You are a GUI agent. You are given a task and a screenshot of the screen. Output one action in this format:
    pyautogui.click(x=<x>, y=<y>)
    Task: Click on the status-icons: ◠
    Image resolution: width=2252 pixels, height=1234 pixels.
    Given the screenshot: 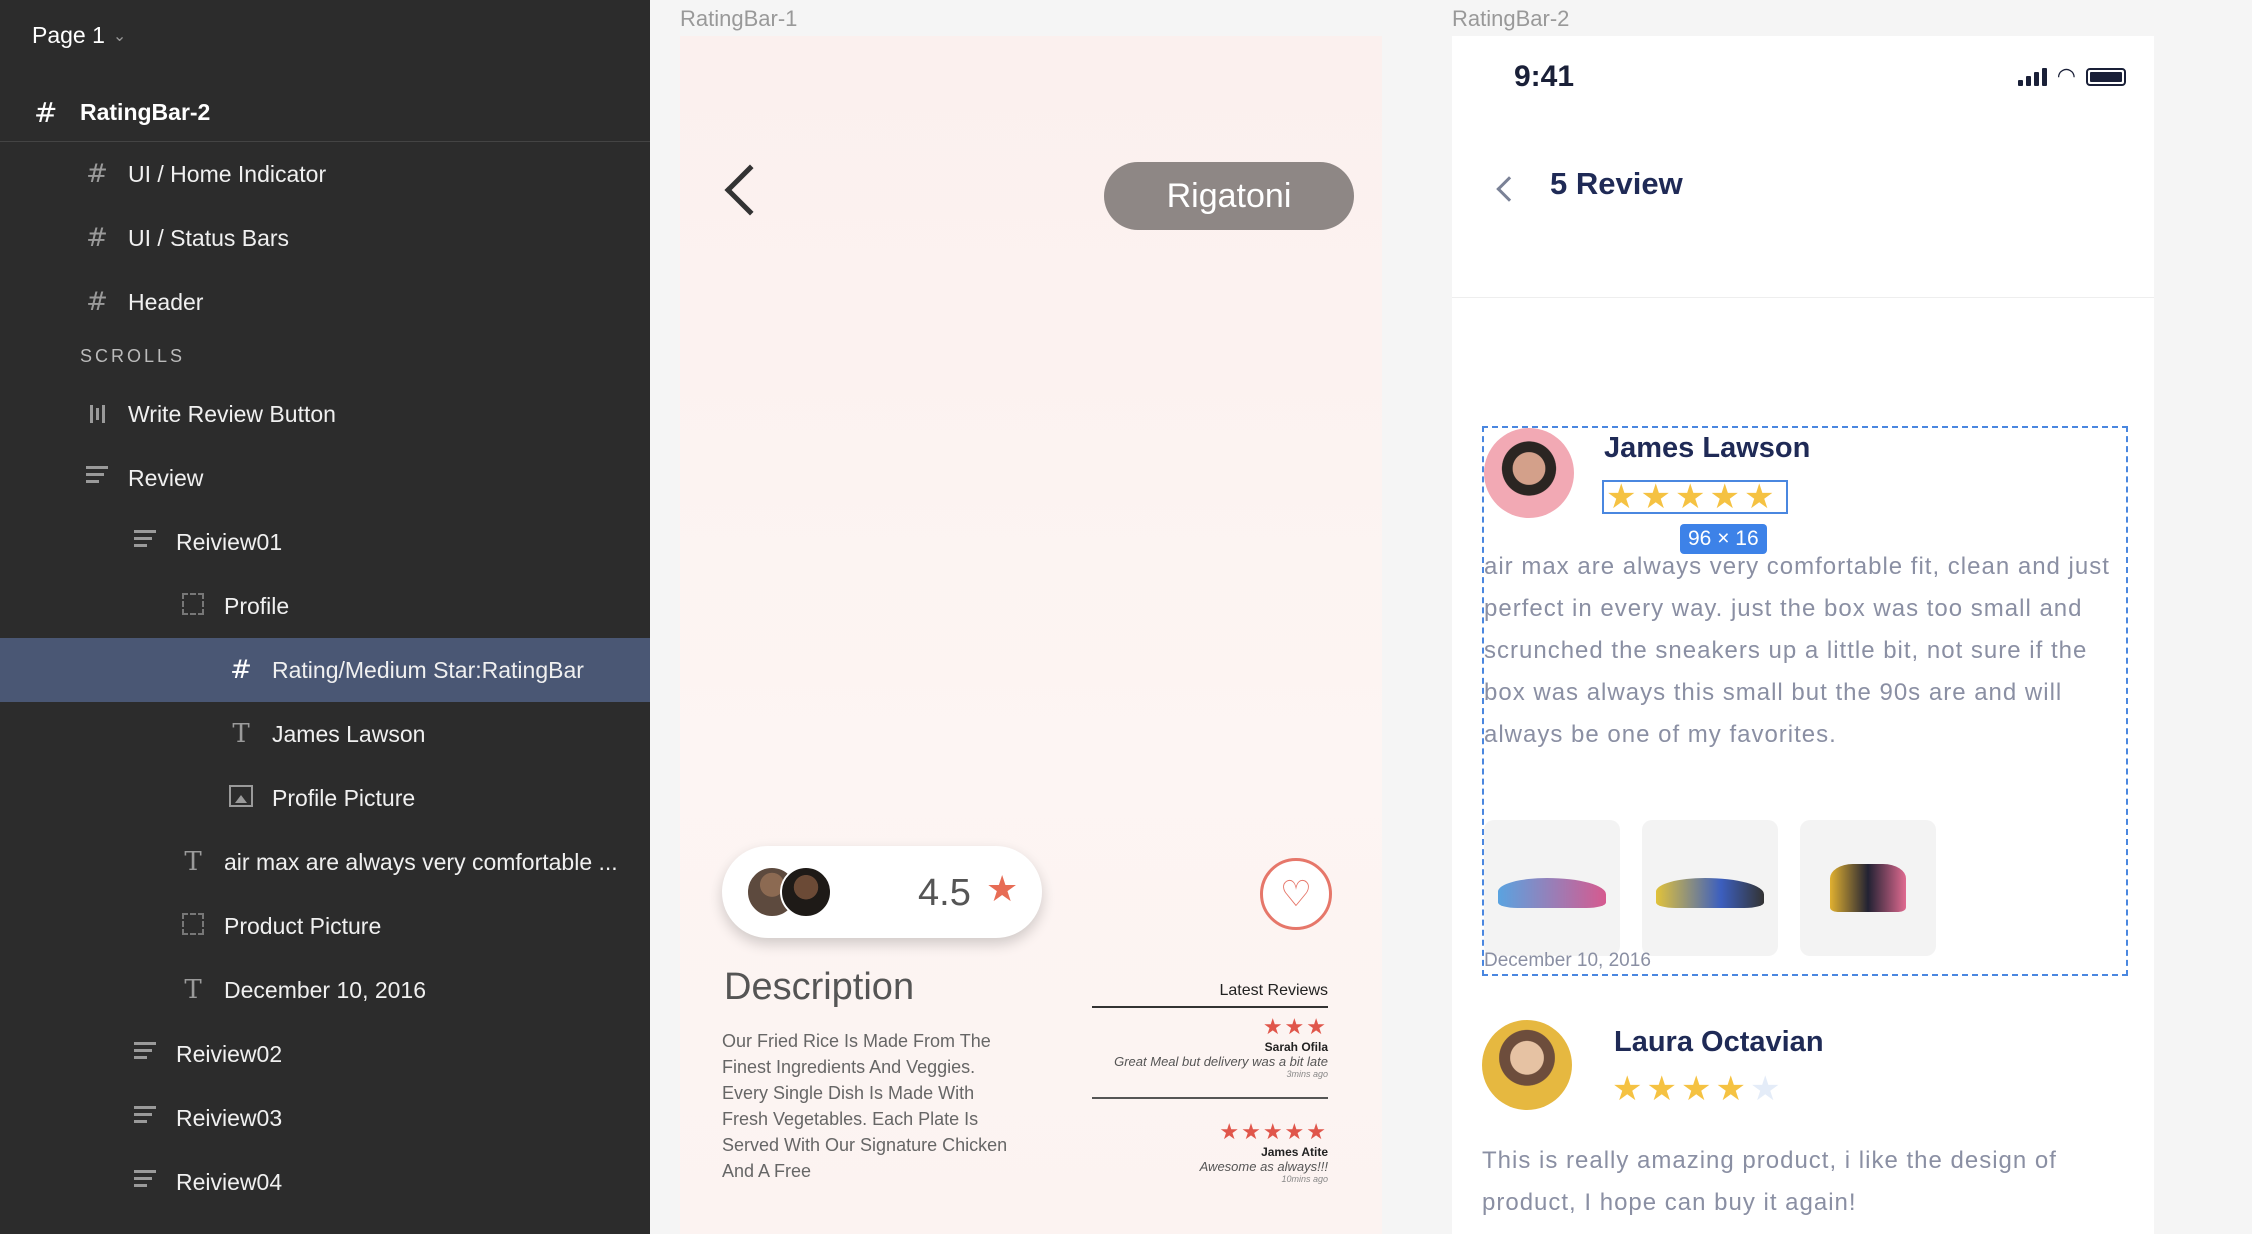 What is the action you would take?
    pyautogui.click(x=2071, y=75)
    